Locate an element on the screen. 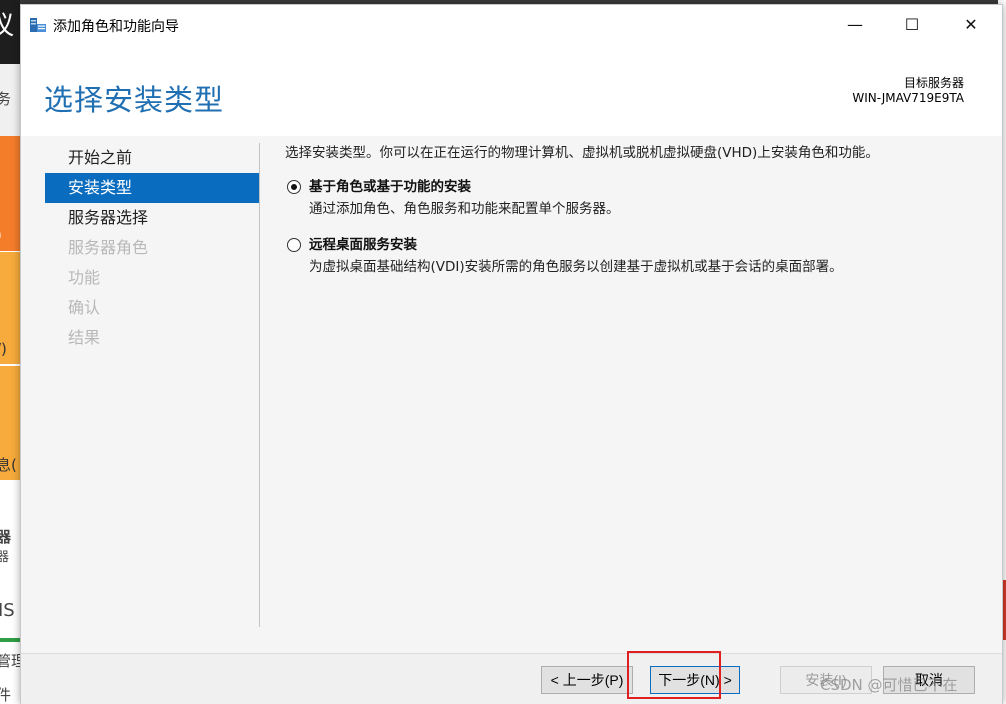  background-window-strip: 议 务 ) /) 息( 器 器 IS 管理 件 is located at coordinates (10, 352).